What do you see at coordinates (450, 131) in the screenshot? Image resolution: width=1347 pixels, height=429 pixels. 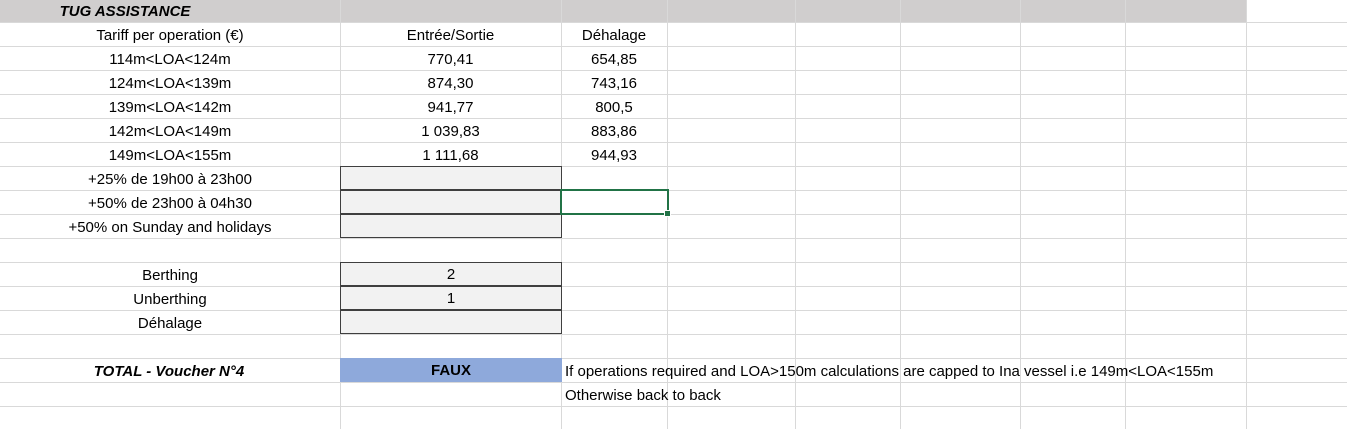 I see `rate-entree-sortie: 1 039,83` at bounding box center [450, 131].